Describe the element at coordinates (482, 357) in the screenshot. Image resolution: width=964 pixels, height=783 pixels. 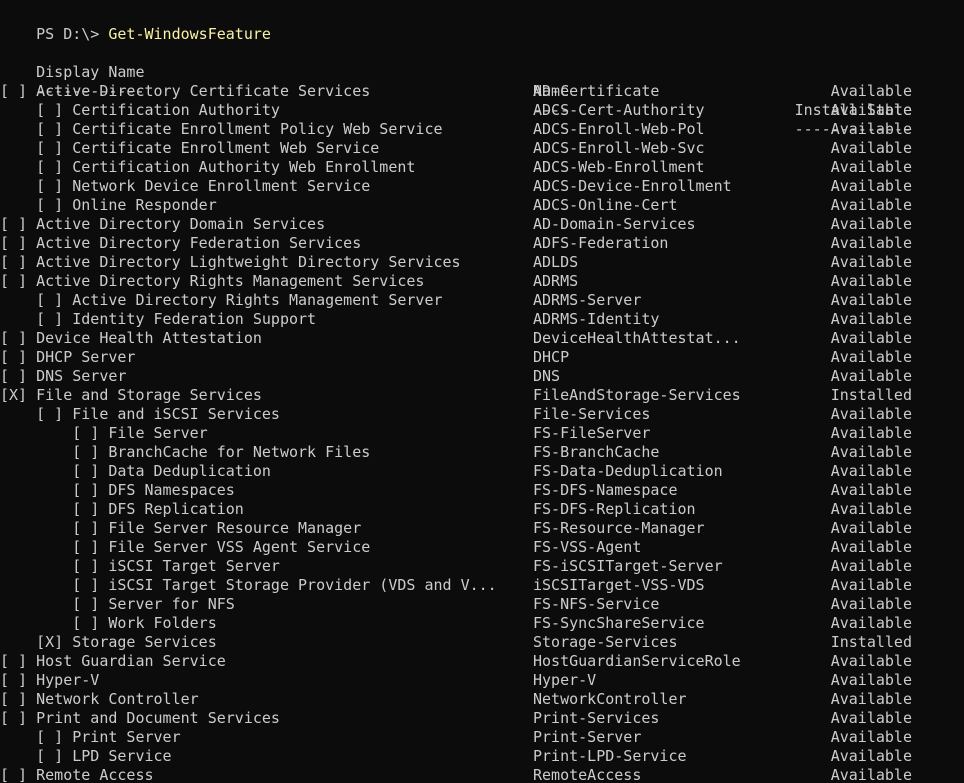
I see `table-row: [ ] DHCP Server DHCP Available` at that location.